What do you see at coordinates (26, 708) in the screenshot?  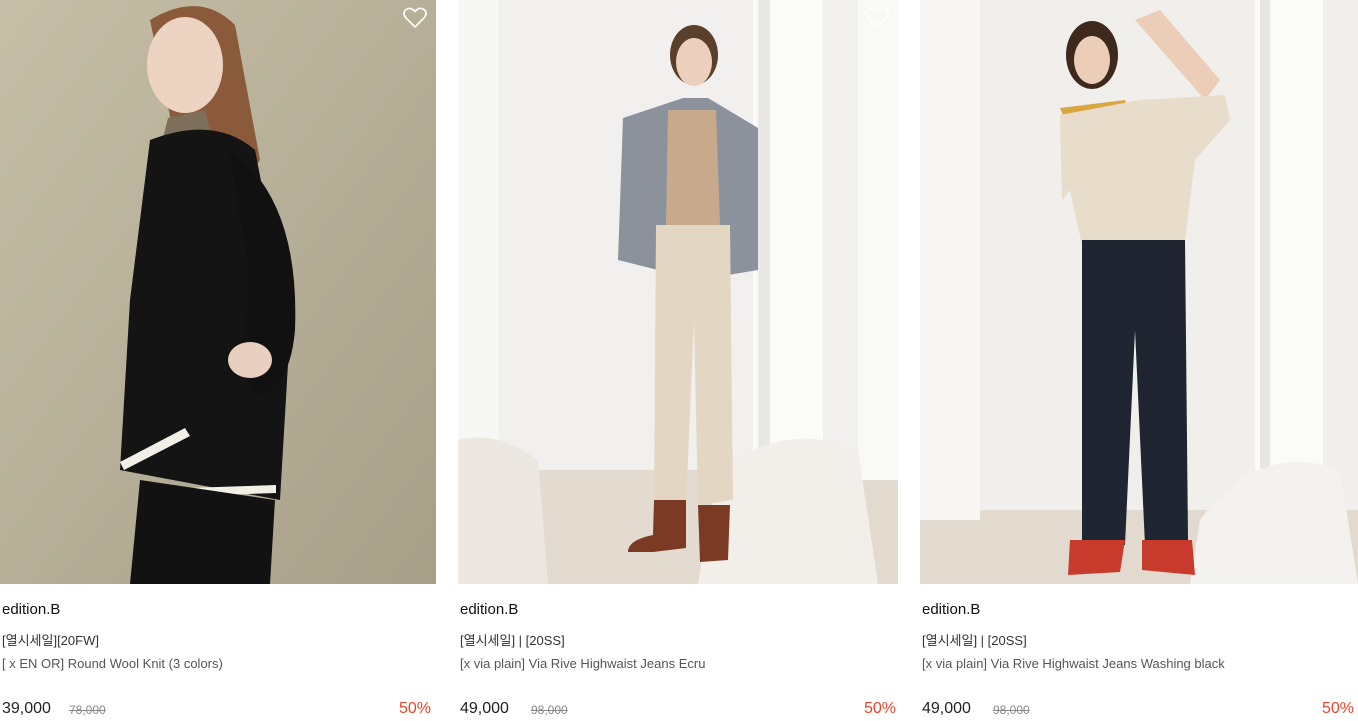 I see `sale-price: 39,000` at bounding box center [26, 708].